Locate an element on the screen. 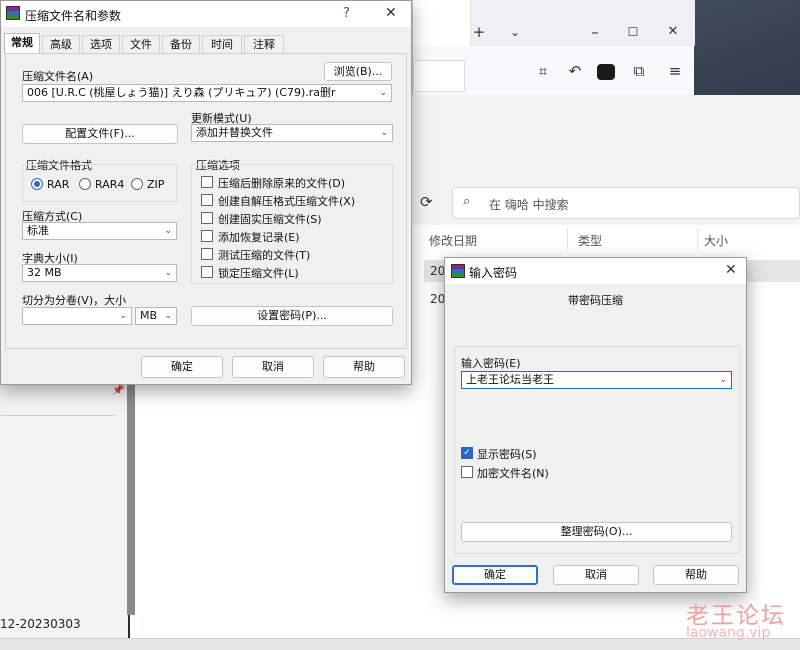  tab-backup: 备份 is located at coordinates (181, 44).